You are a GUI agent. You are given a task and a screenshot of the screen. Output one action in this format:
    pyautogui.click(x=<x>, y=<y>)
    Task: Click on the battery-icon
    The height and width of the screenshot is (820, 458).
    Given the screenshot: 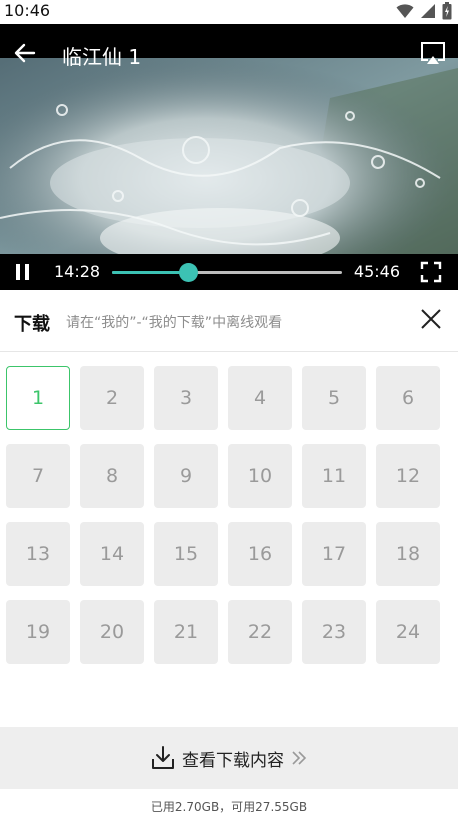 What is the action you would take?
    pyautogui.click(x=447, y=11)
    